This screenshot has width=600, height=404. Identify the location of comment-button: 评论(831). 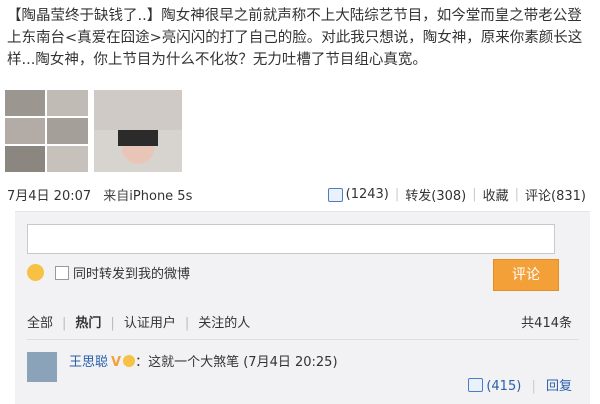
(555, 194).